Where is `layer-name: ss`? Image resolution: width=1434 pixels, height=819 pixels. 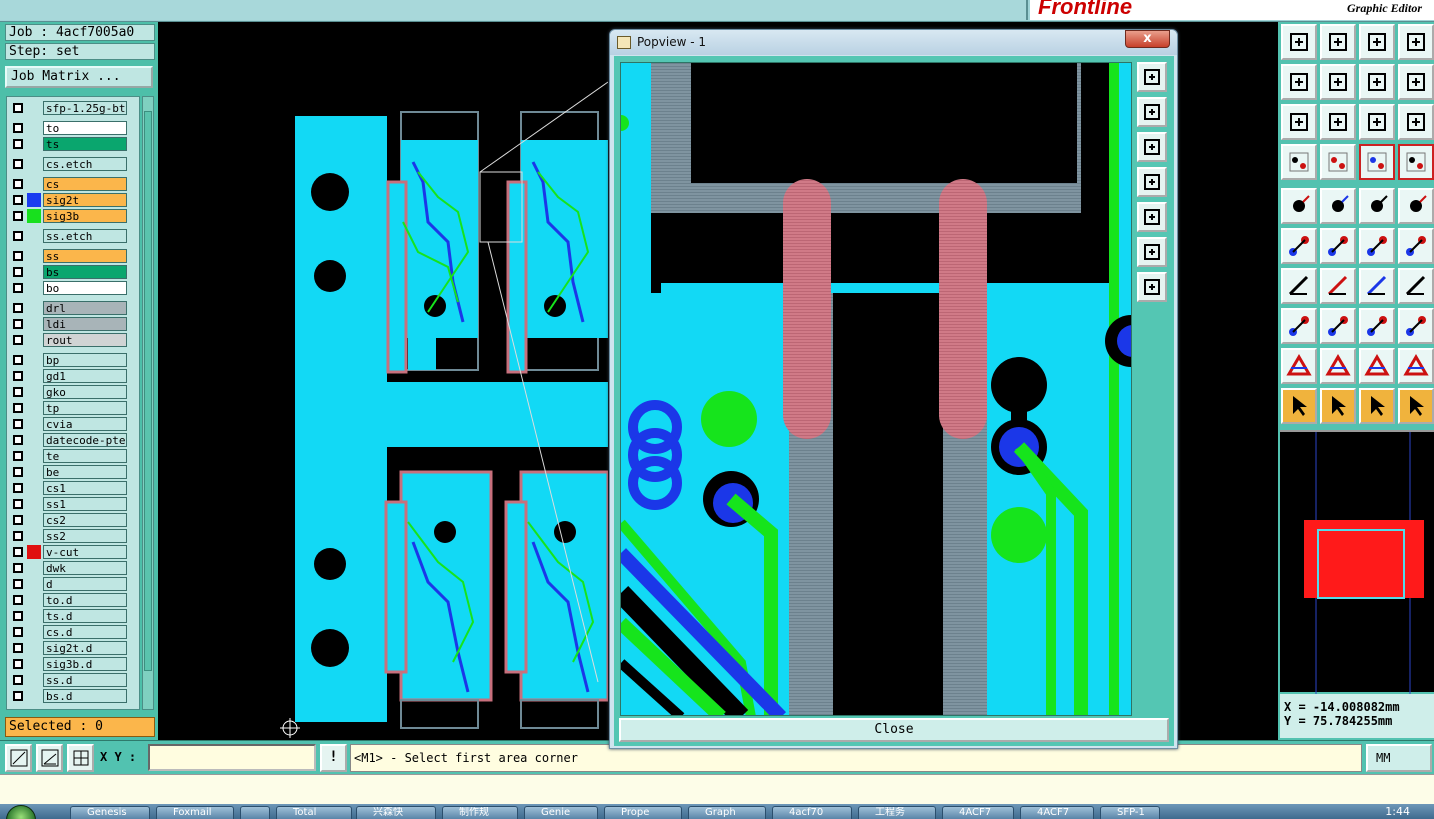
layer-name: ss is located at coordinates (85, 256).